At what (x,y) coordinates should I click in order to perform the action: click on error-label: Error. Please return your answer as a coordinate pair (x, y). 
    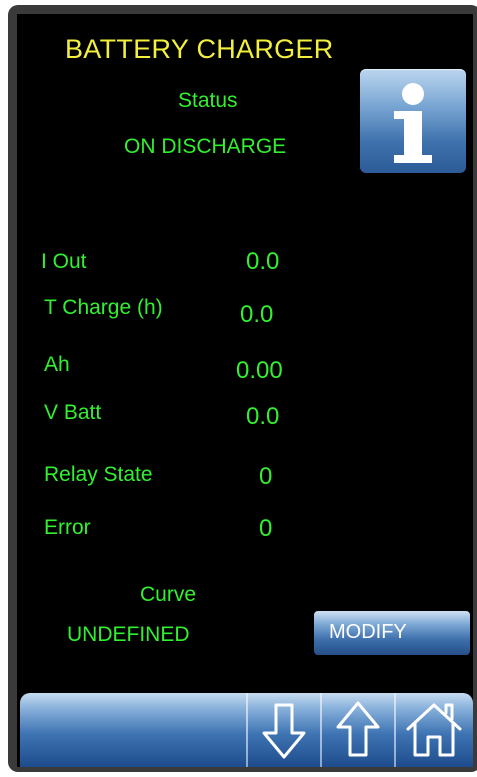
    Looking at the image, I should click on (67, 527).